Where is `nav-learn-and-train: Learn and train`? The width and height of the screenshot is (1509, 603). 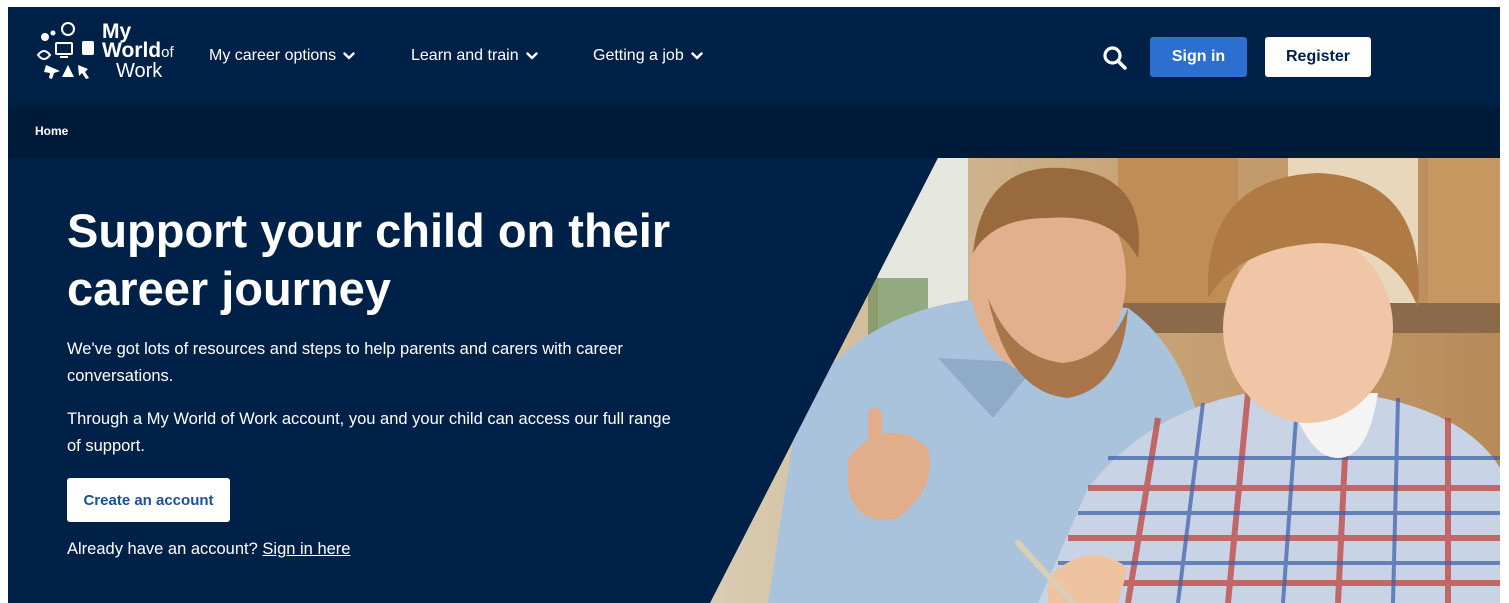
nav-learn-and-train: Learn and train is located at coordinates (474, 56).